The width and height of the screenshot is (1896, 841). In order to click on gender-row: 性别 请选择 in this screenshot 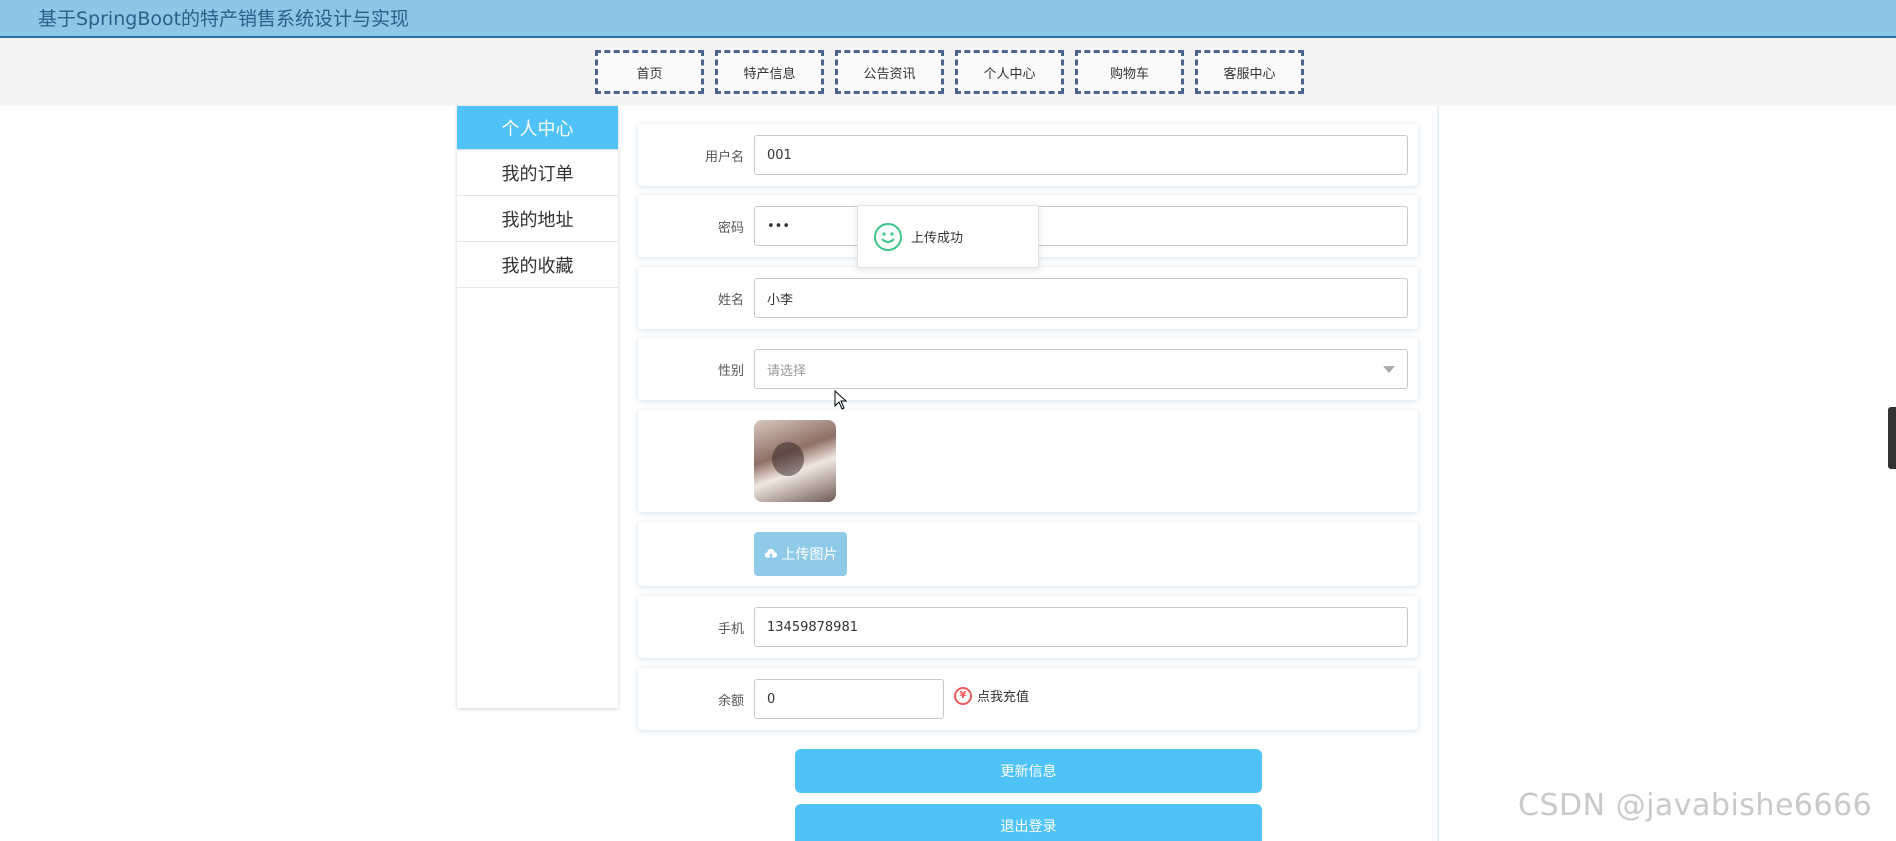, I will do `click(1028, 369)`.